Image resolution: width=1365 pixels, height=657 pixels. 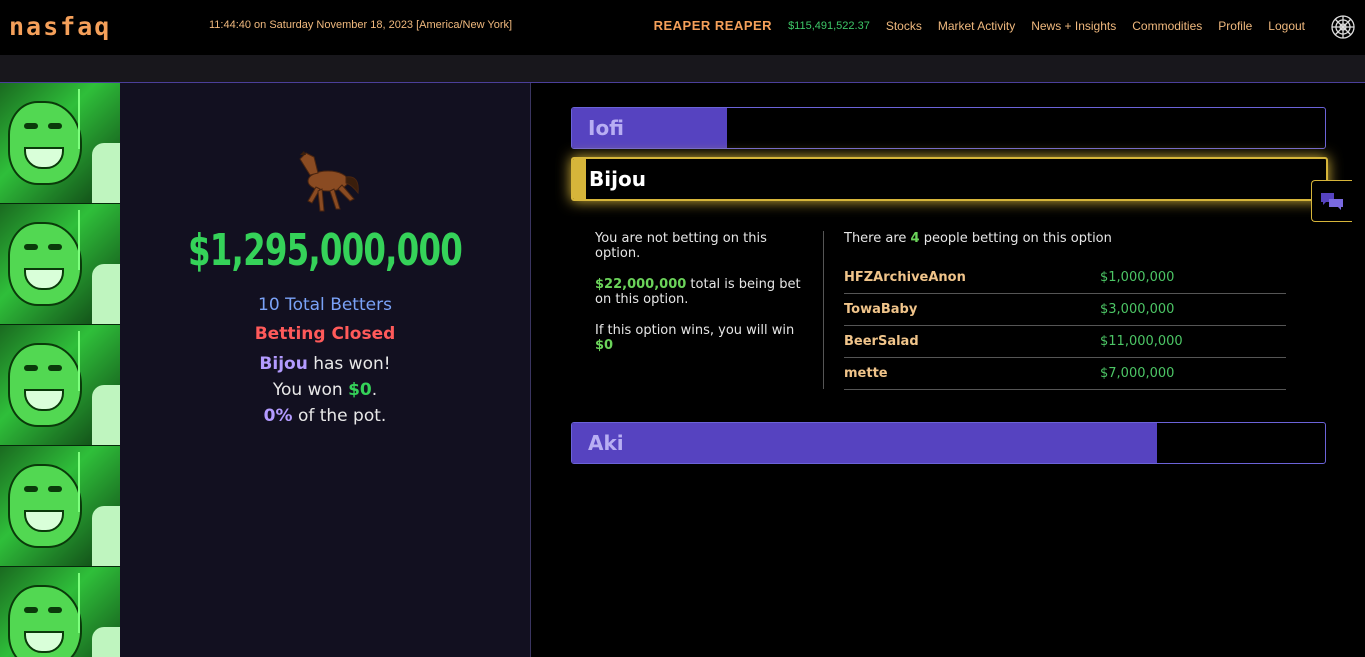 What do you see at coordinates (360, 390) in the screenshot?
I see `you-won-amount: $0` at bounding box center [360, 390].